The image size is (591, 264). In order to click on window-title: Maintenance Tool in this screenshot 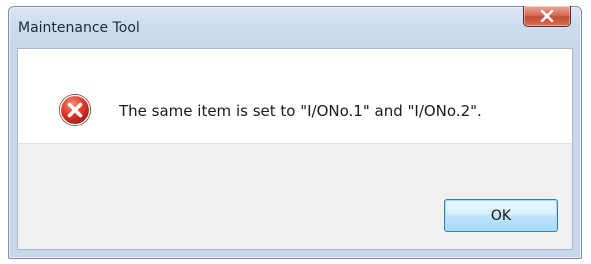, I will do `click(79, 28)`.